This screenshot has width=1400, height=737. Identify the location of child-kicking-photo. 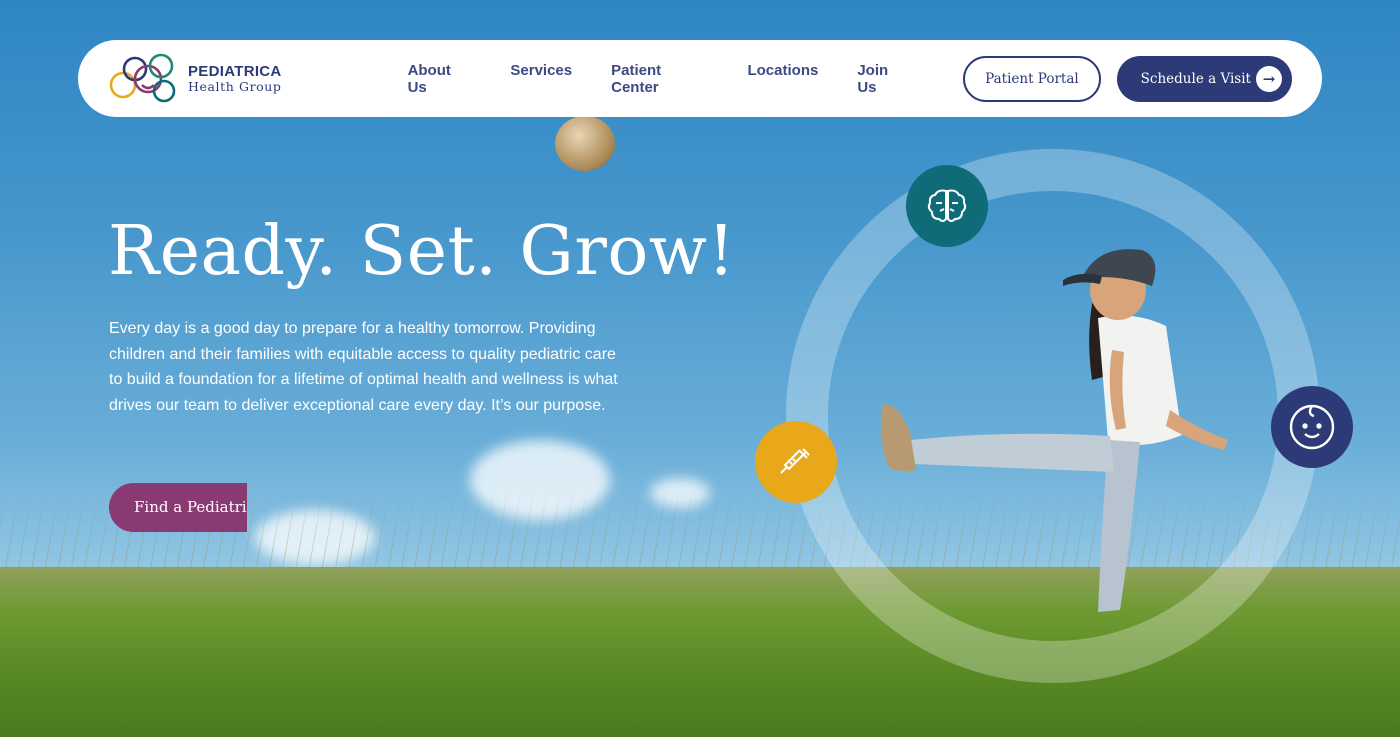
(1054, 430).